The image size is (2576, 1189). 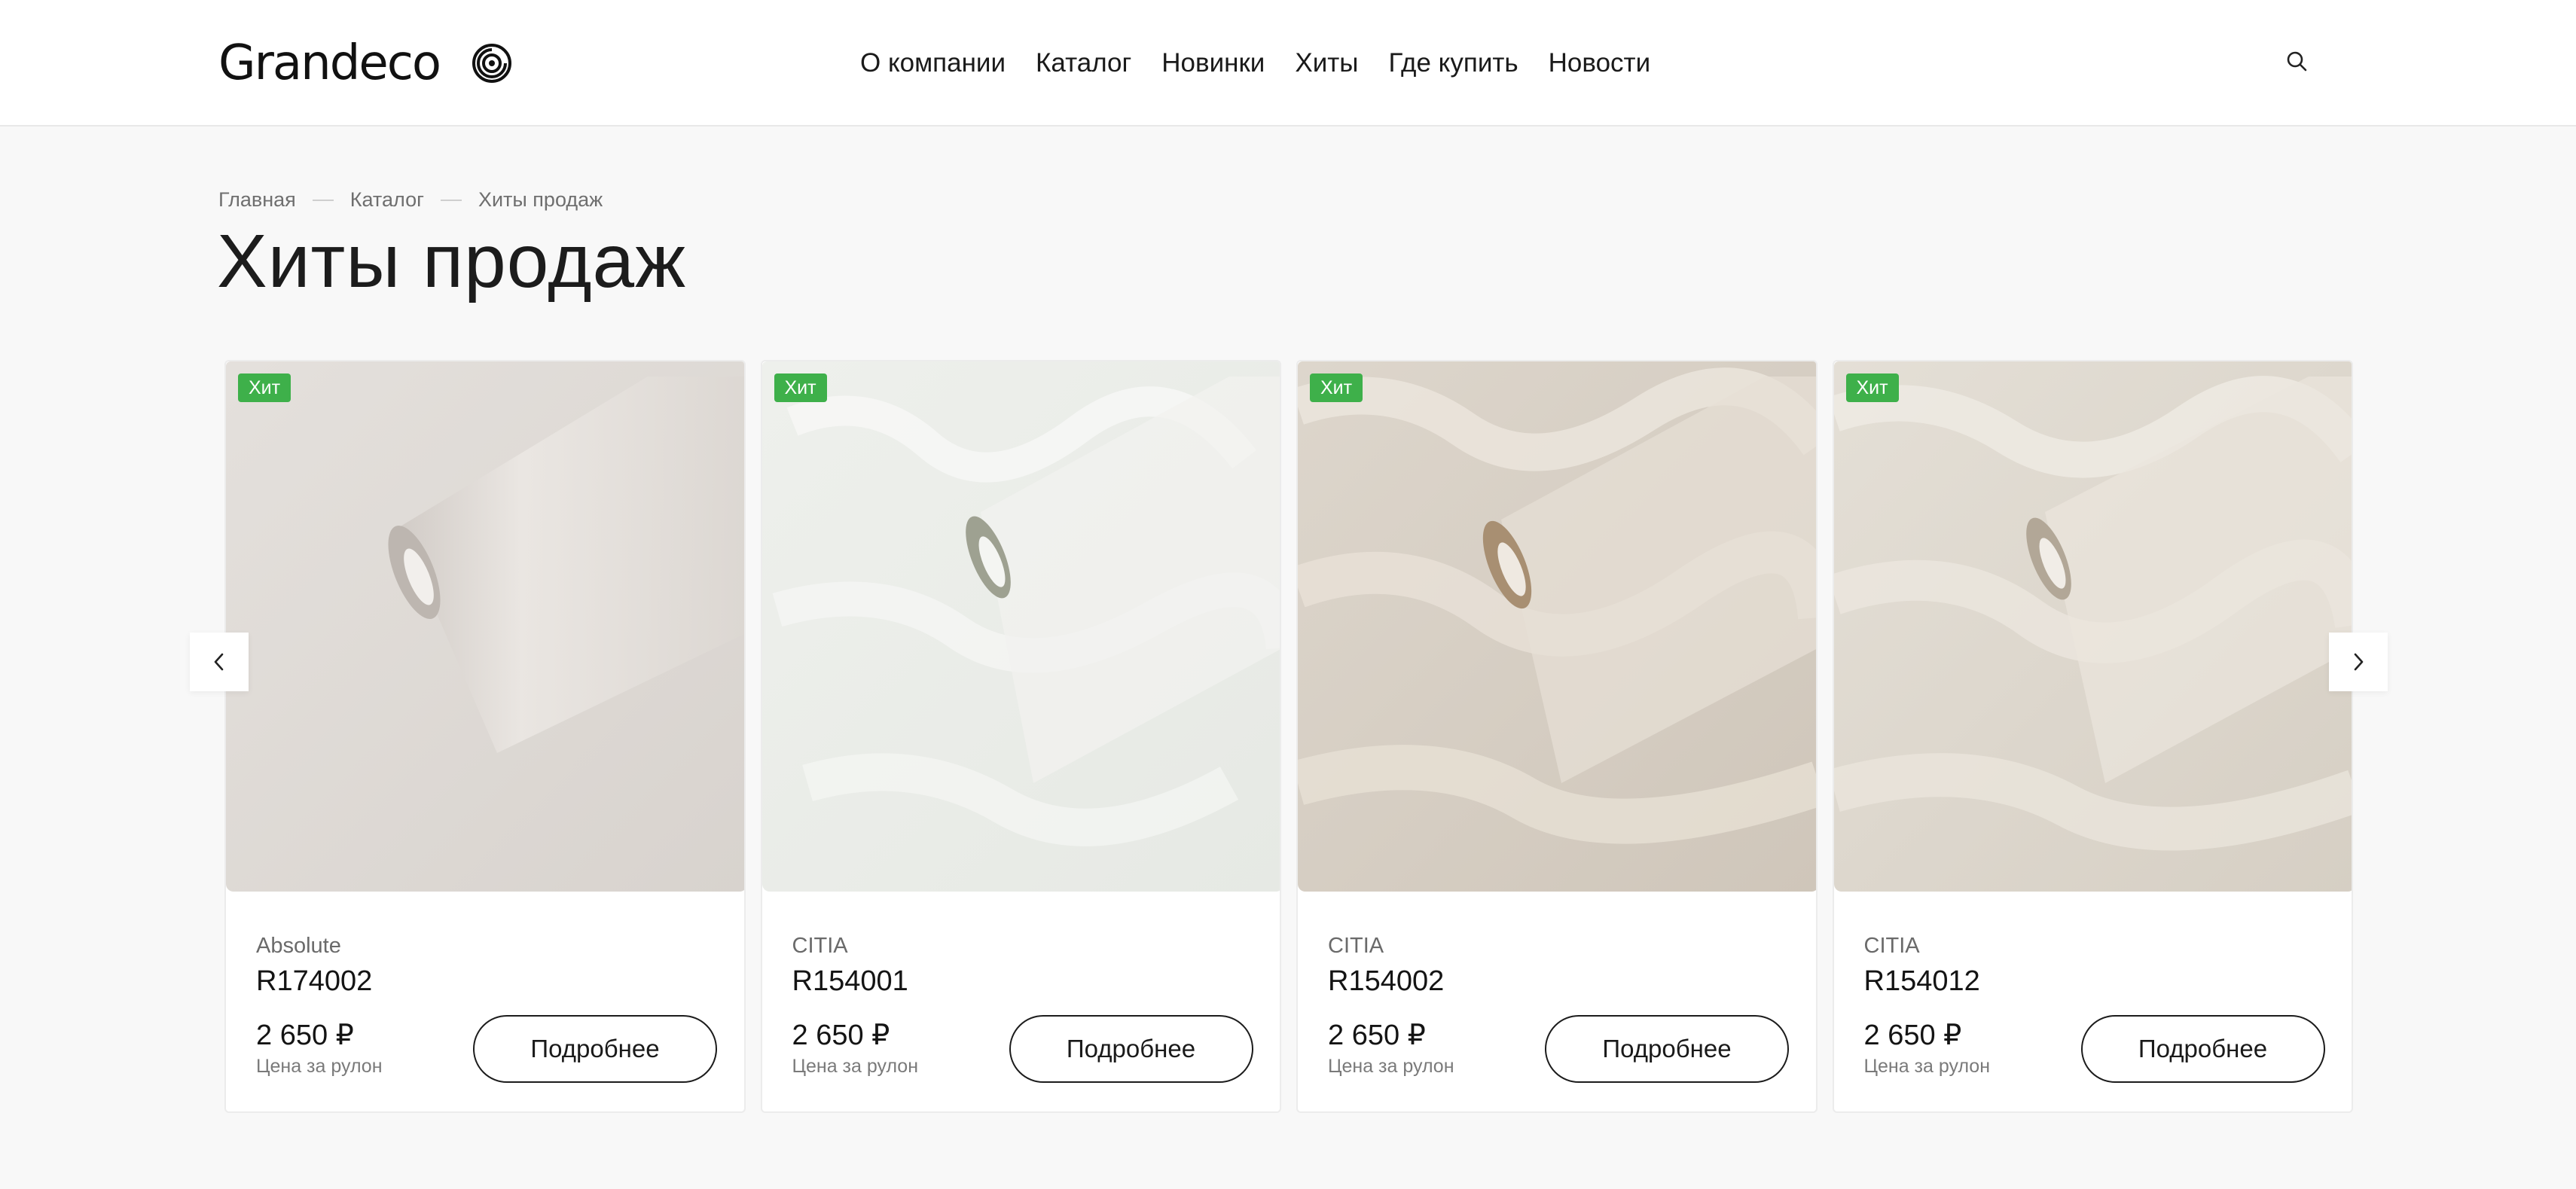 I want to click on breadcrumb-current: Хиты продаж, so click(x=541, y=200).